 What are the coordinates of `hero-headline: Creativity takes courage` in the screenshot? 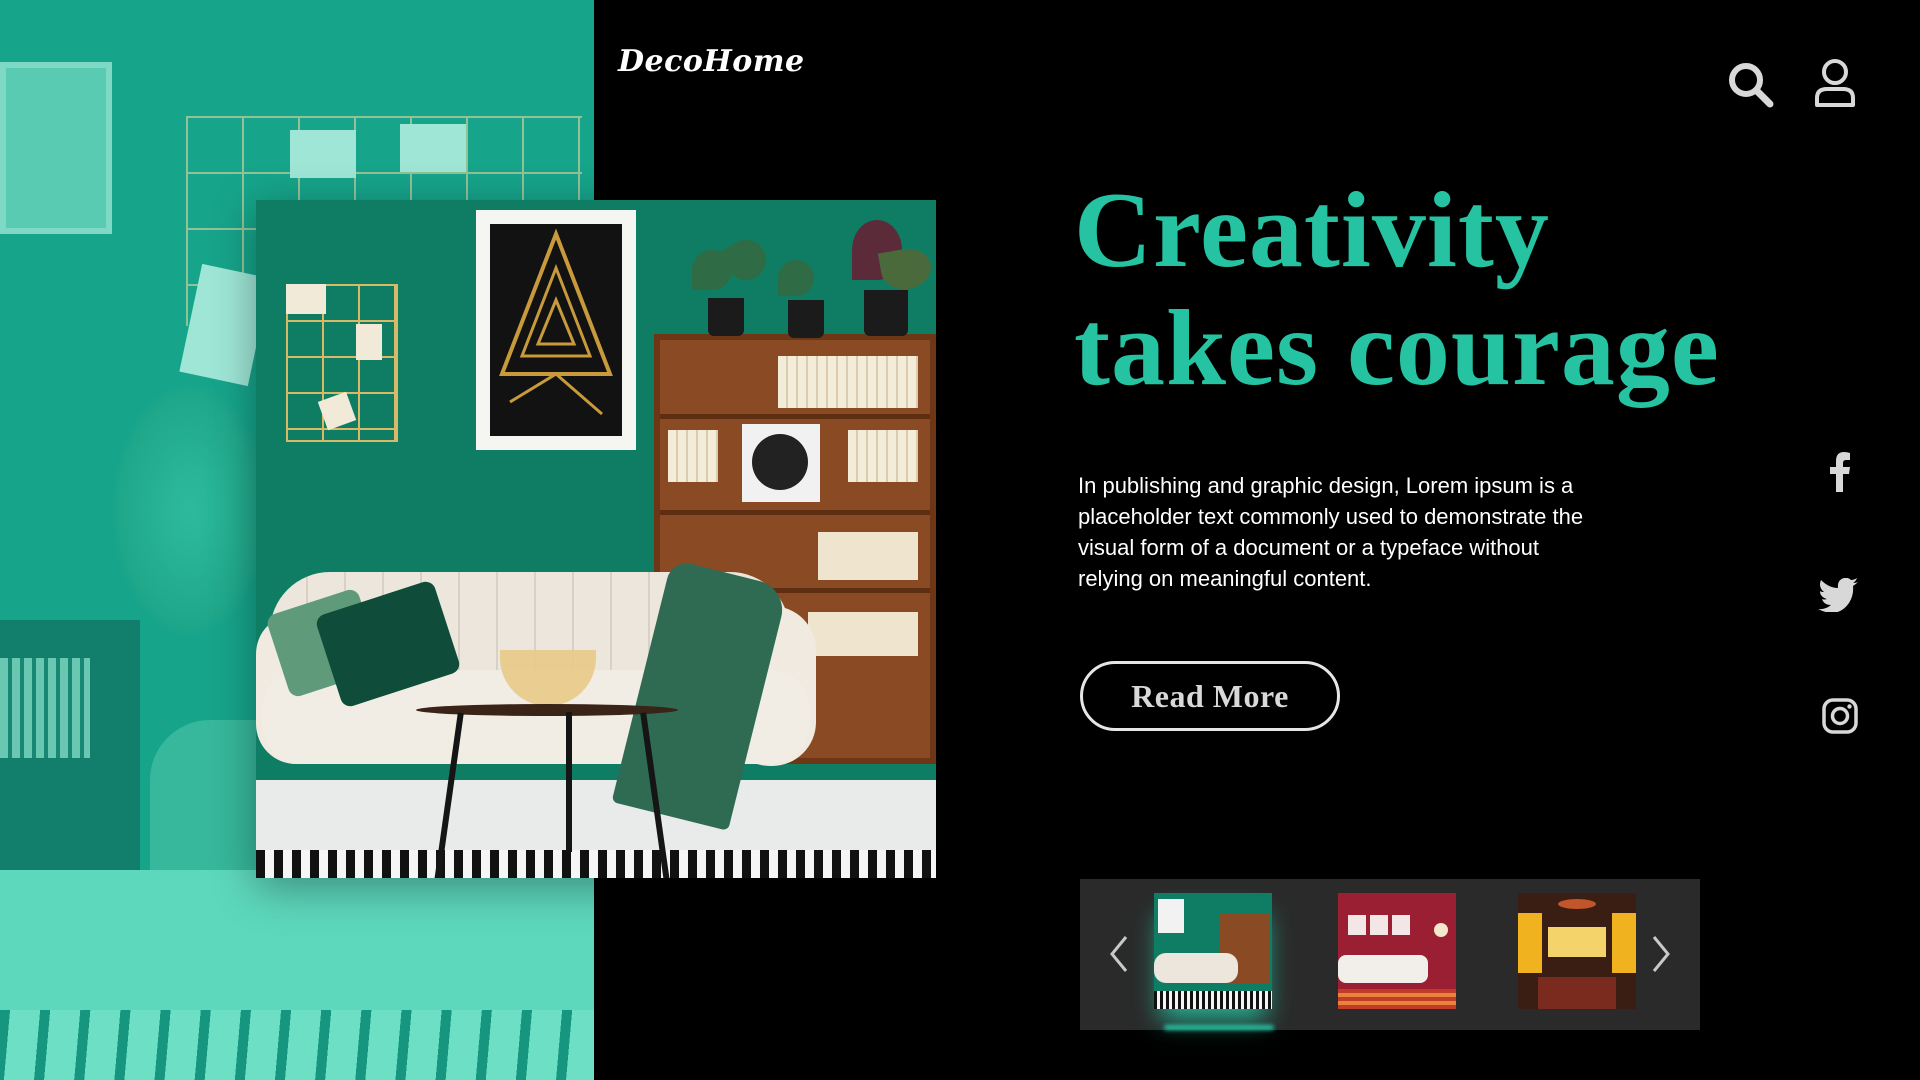 It's located at (1454, 290).